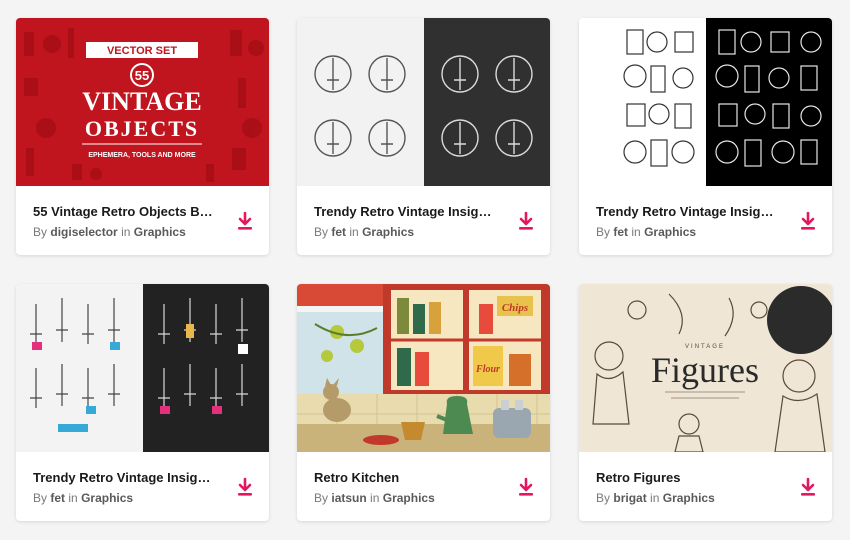 This screenshot has width=850, height=540. I want to click on author-link: iatsun, so click(348, 498).